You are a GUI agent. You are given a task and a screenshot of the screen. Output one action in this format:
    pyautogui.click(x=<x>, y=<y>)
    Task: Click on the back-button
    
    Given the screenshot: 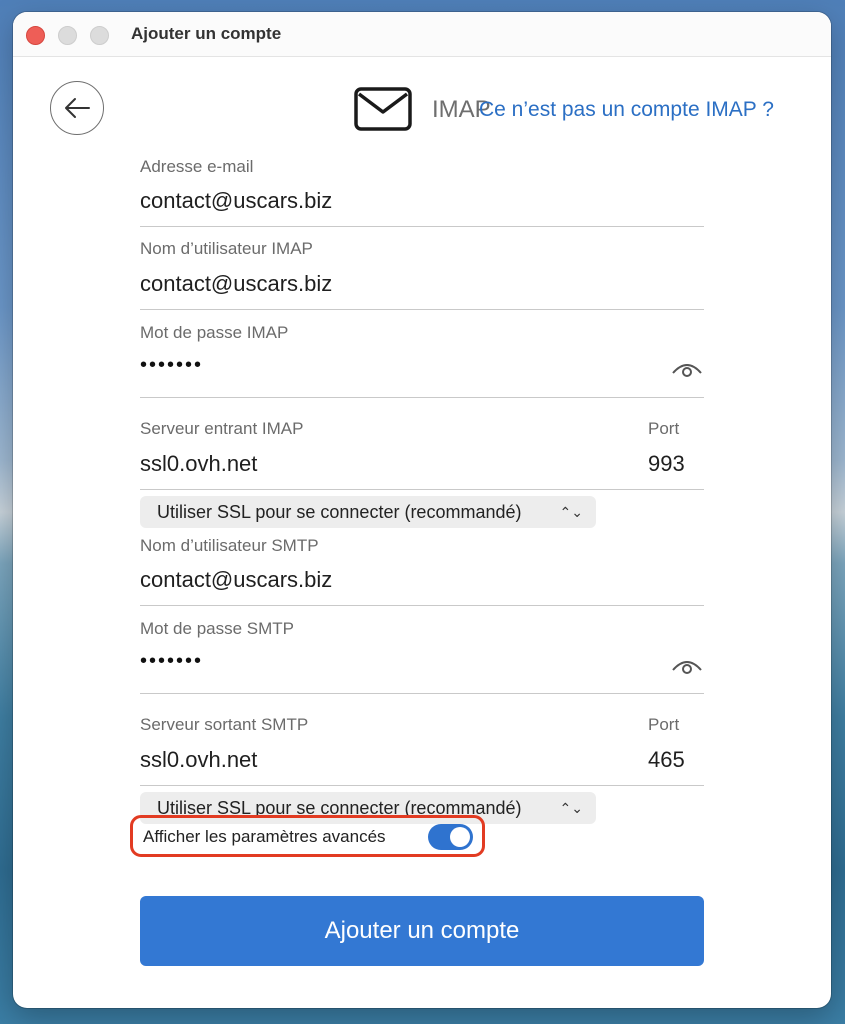 What is the action you would take?
    pyautogui.click(x=77, y=108)
    